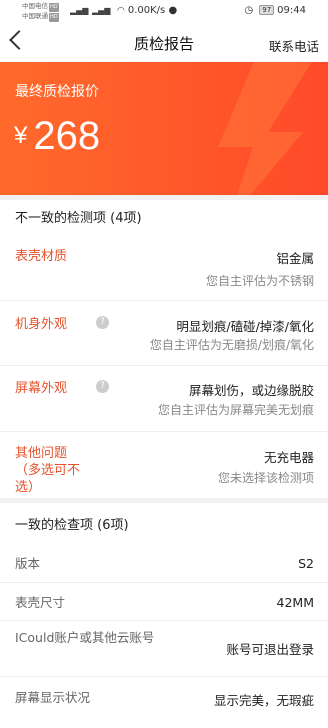 This screenshot has width=328, height=728. What do you see at coordinates (267, 10) in the screenshot?
I see `battery-icon: 97` at bounding box center [267, 10].